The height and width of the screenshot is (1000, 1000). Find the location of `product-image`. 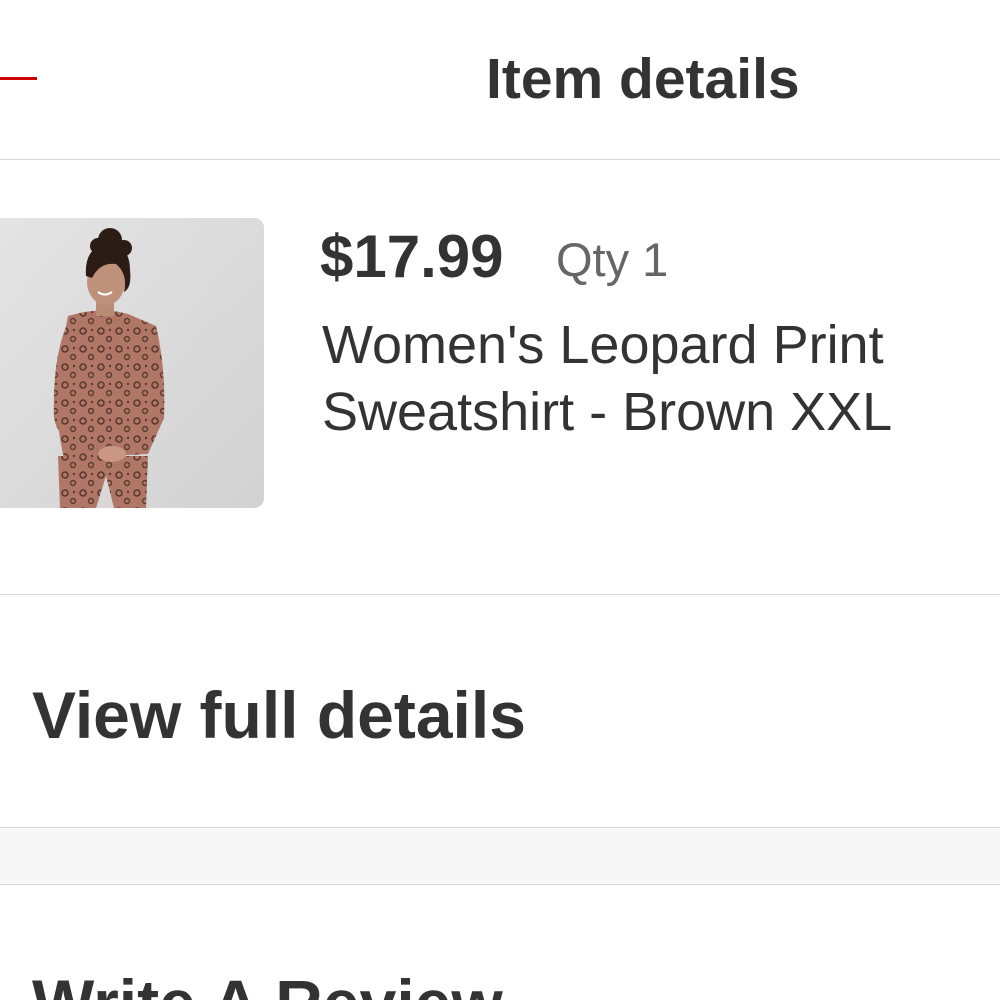

product-image is located at coordinates (132, 363).